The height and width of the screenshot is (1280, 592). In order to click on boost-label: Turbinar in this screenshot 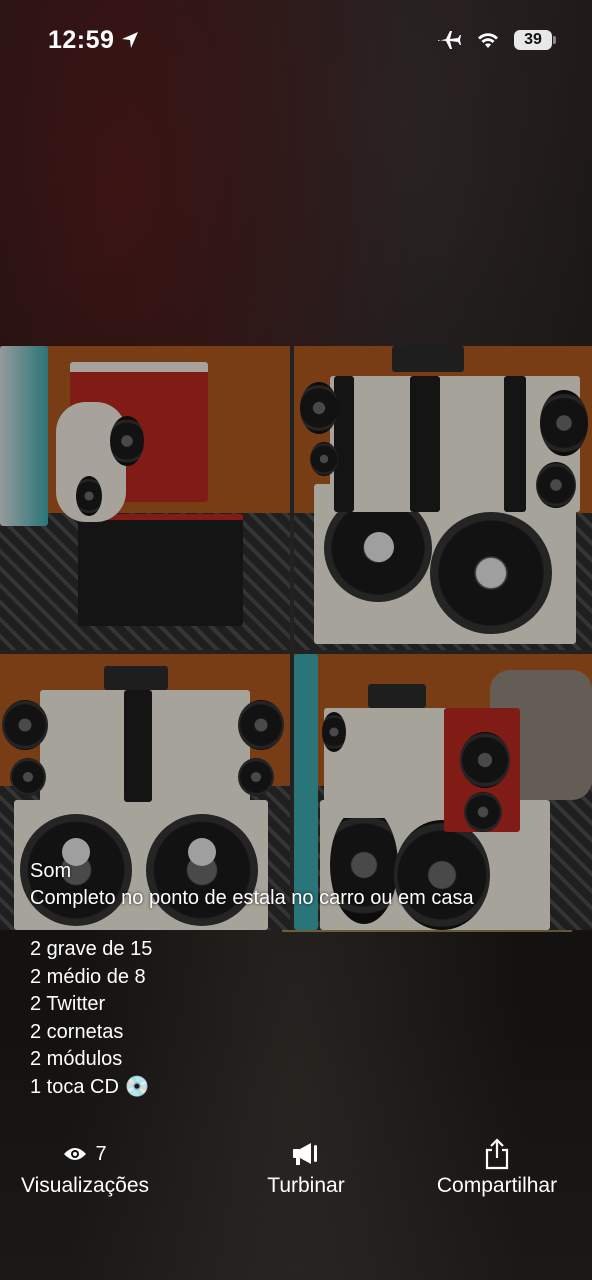, I will do `click(306, 1185)`.